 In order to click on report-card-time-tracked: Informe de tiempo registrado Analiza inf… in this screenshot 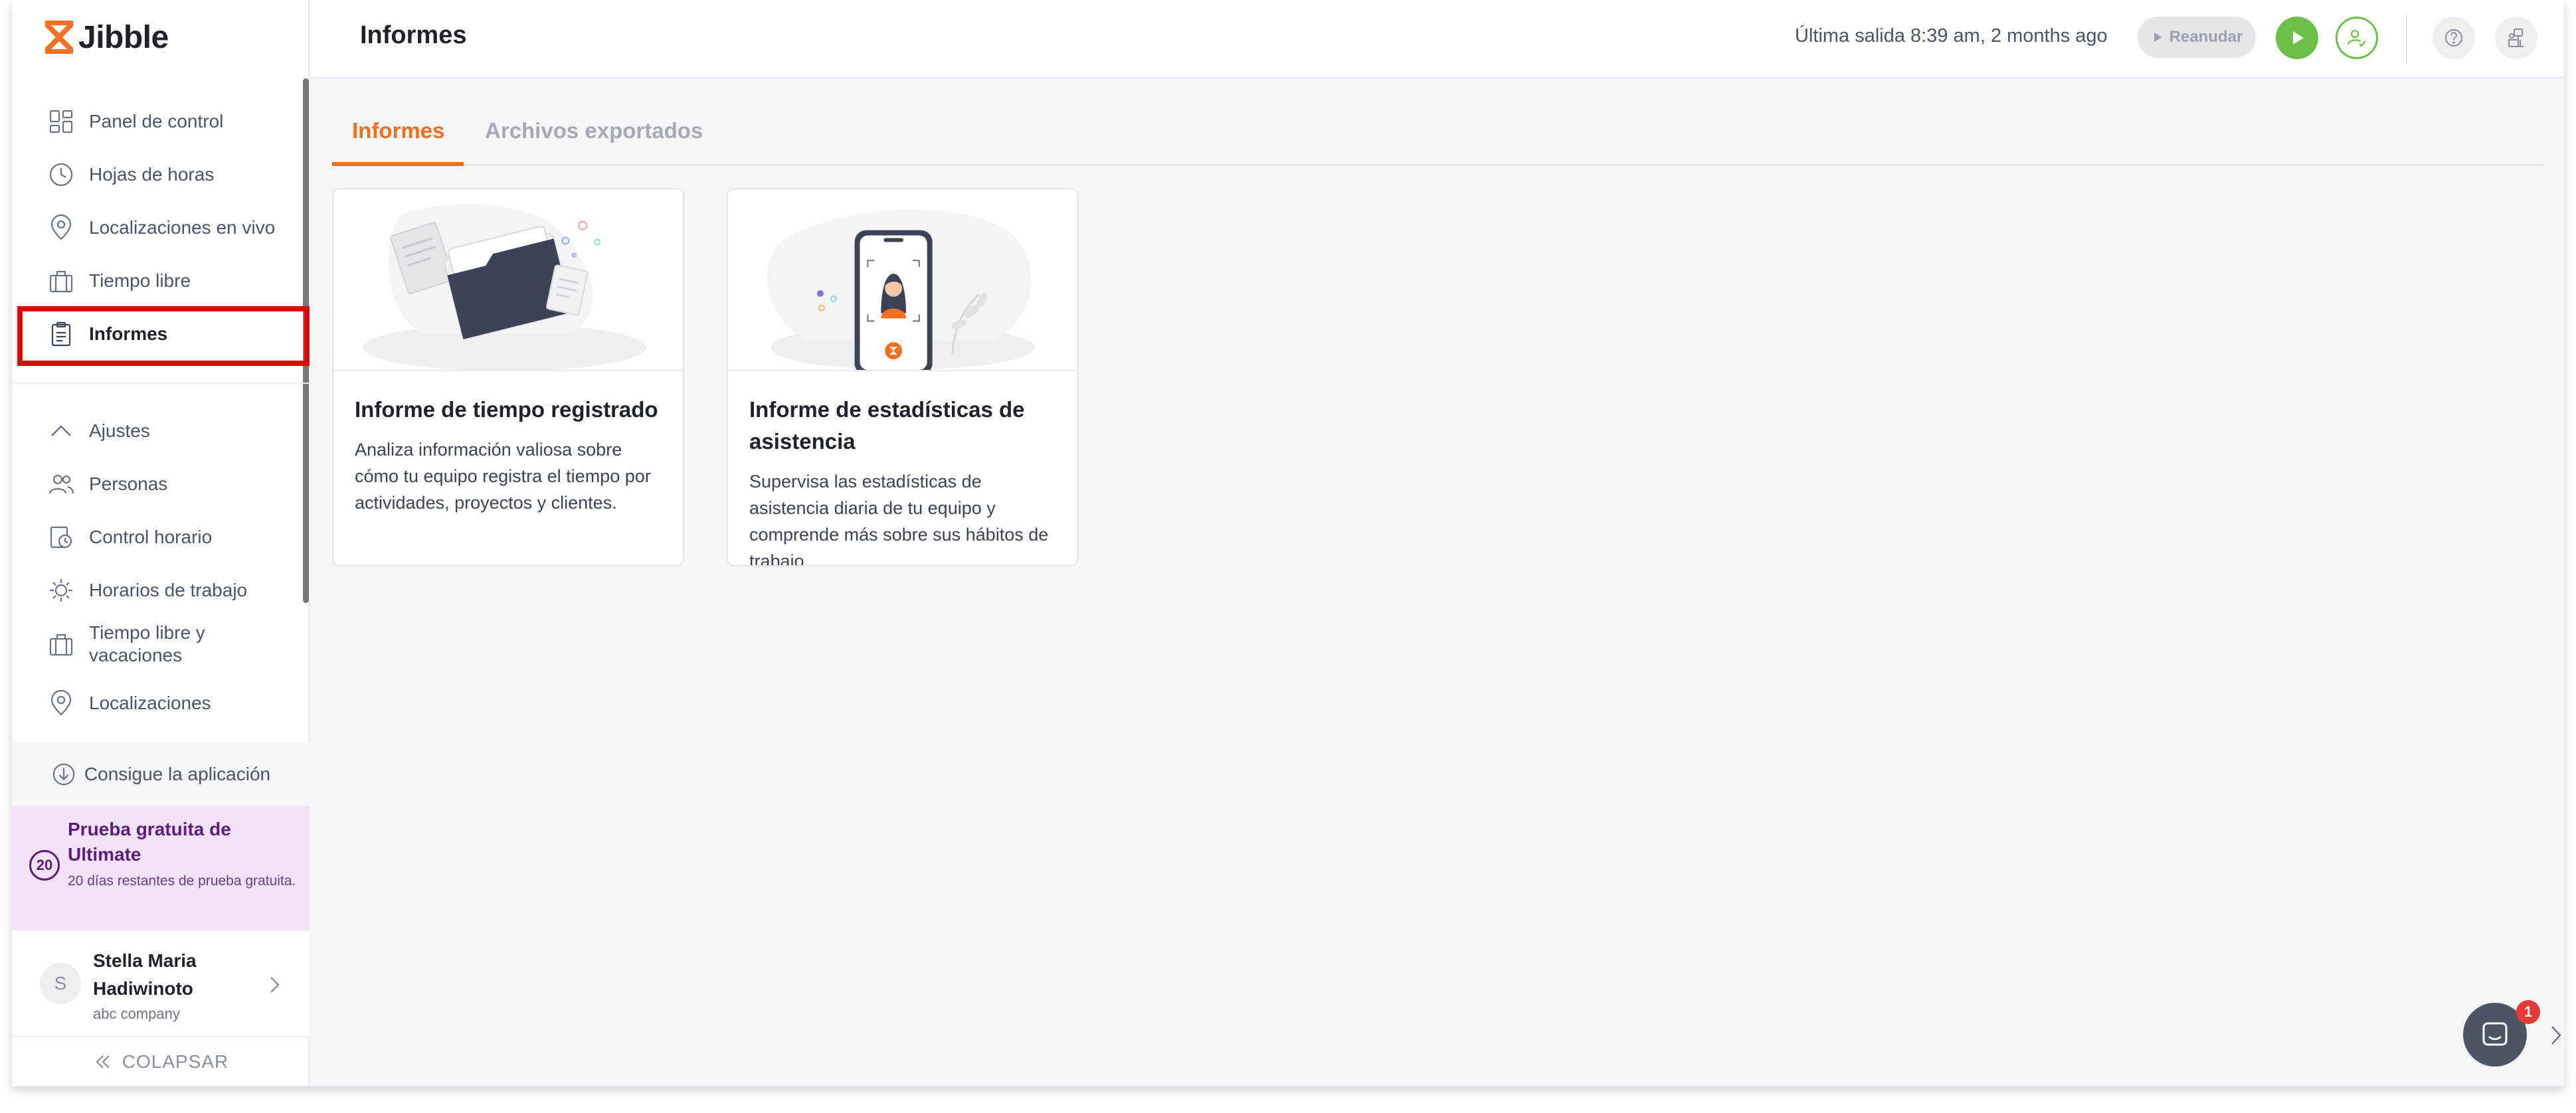, I will do `click(508, 377)`.